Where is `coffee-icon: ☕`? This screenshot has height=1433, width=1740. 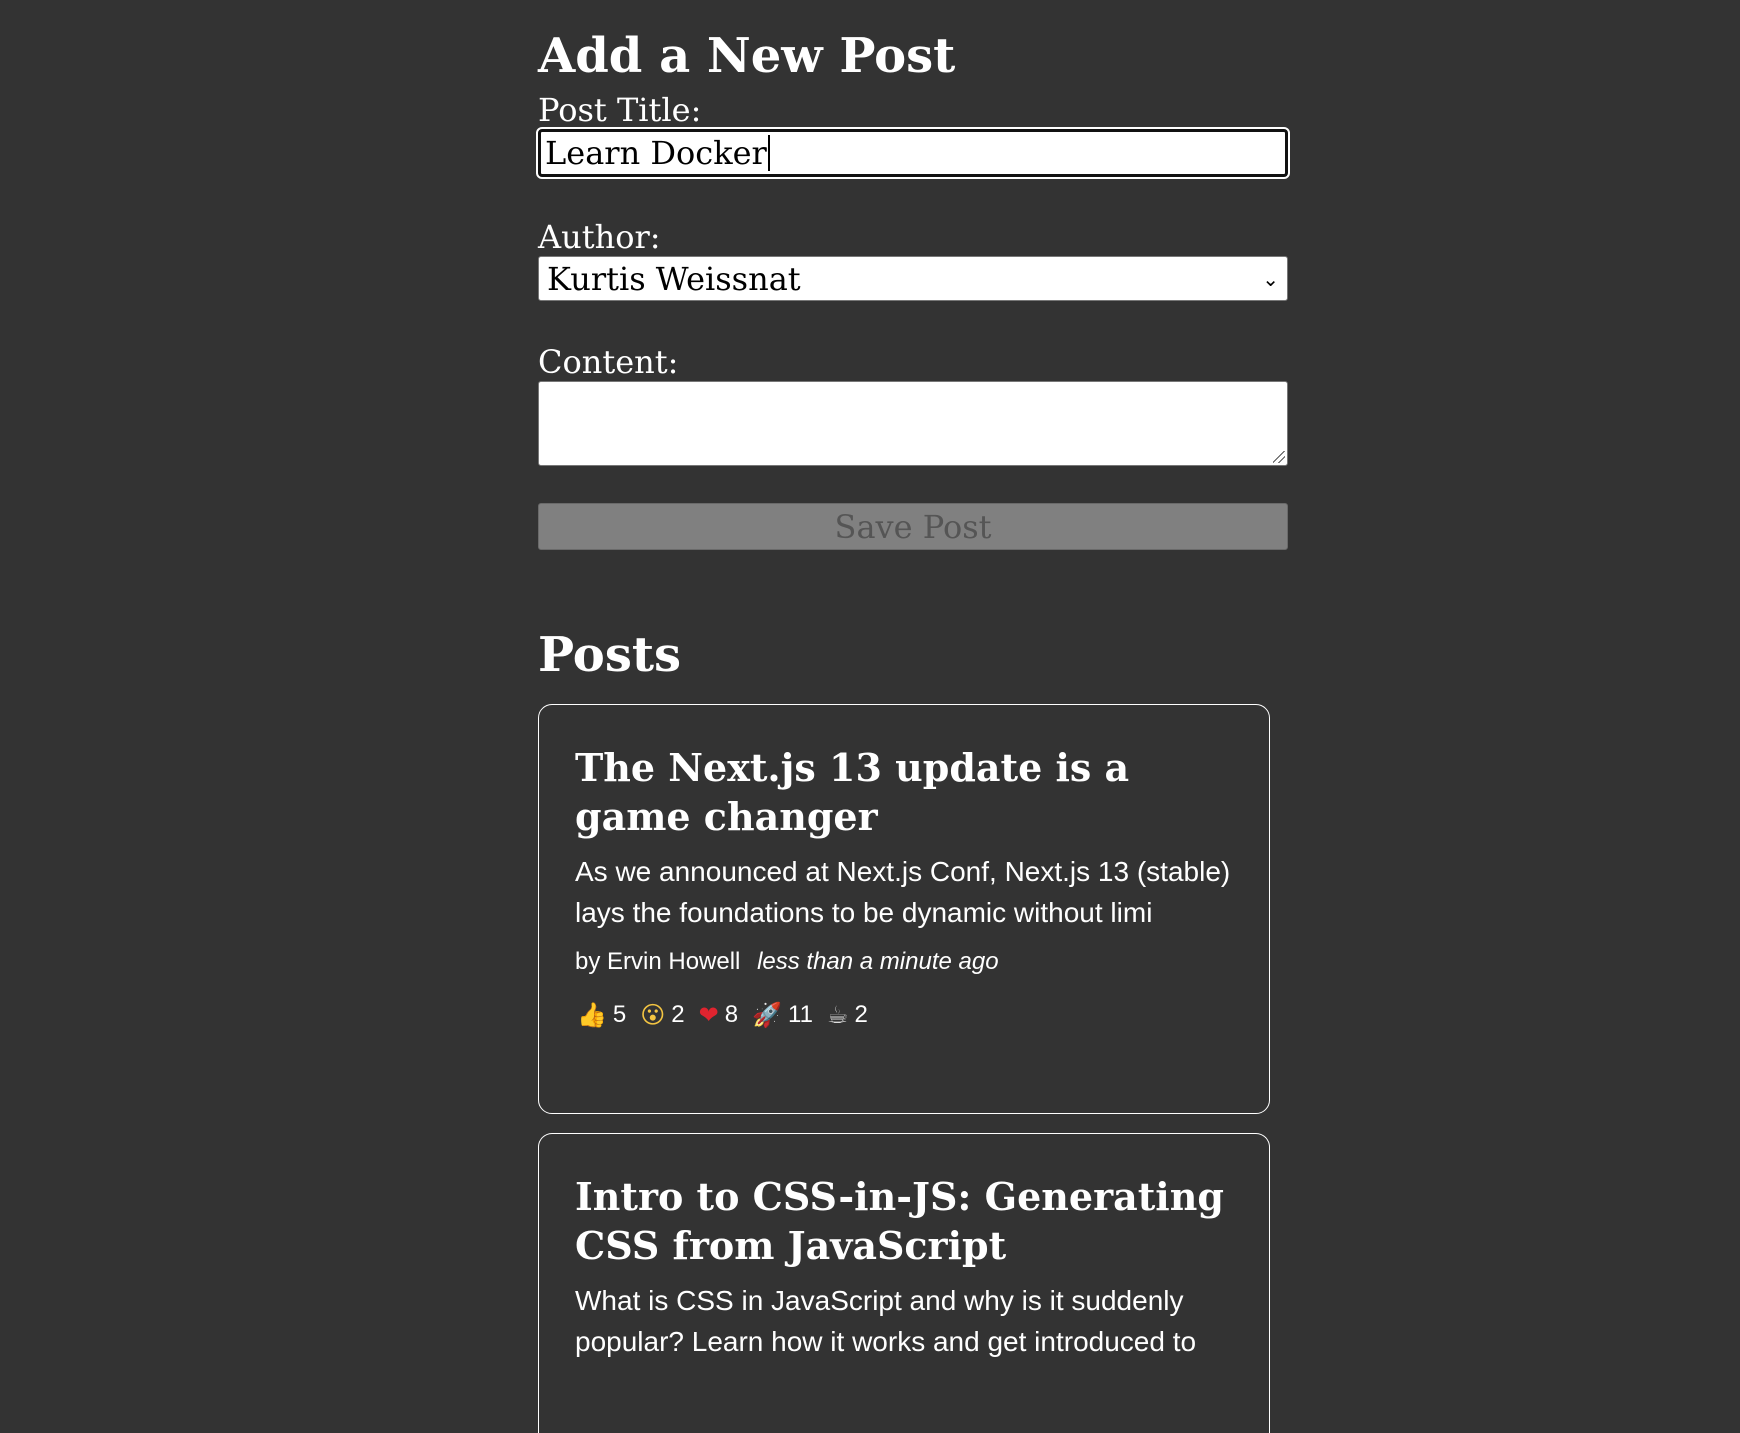 coffee-icon: ☕ is located at coordinates (837, 1015).